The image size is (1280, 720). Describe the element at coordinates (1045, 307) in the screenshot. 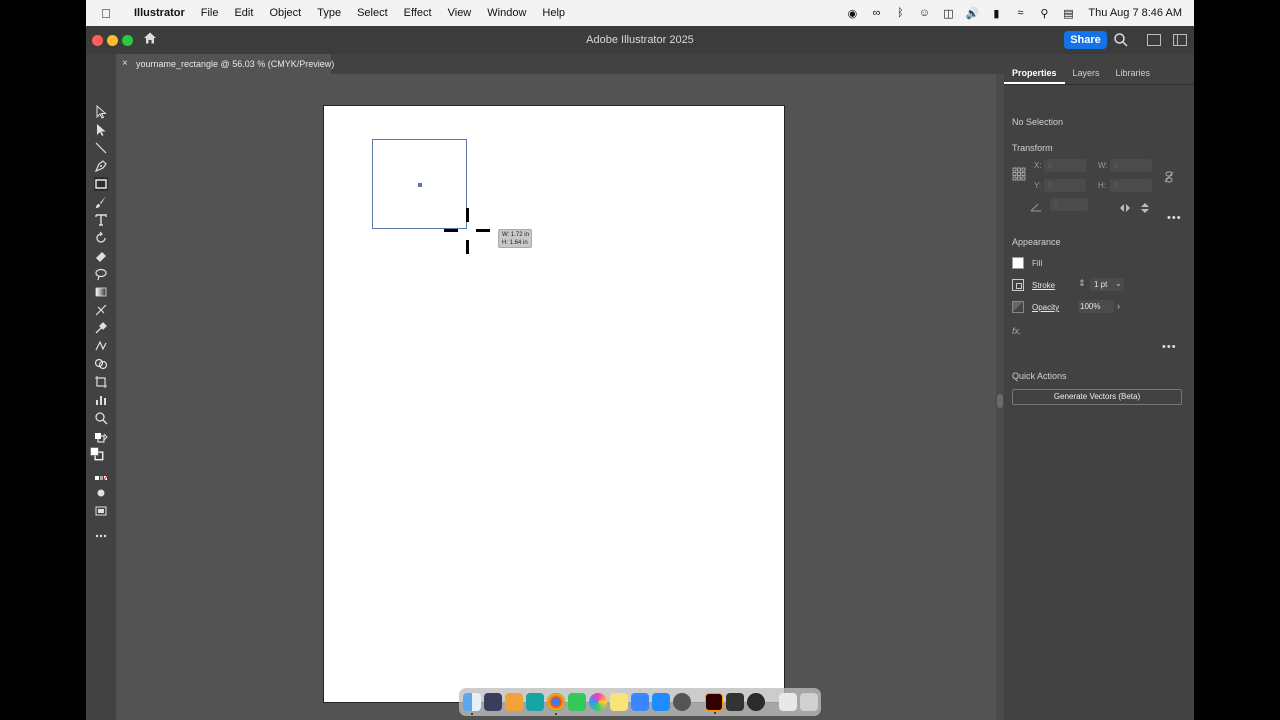

I see `opacity-label: Opacity` at that location.